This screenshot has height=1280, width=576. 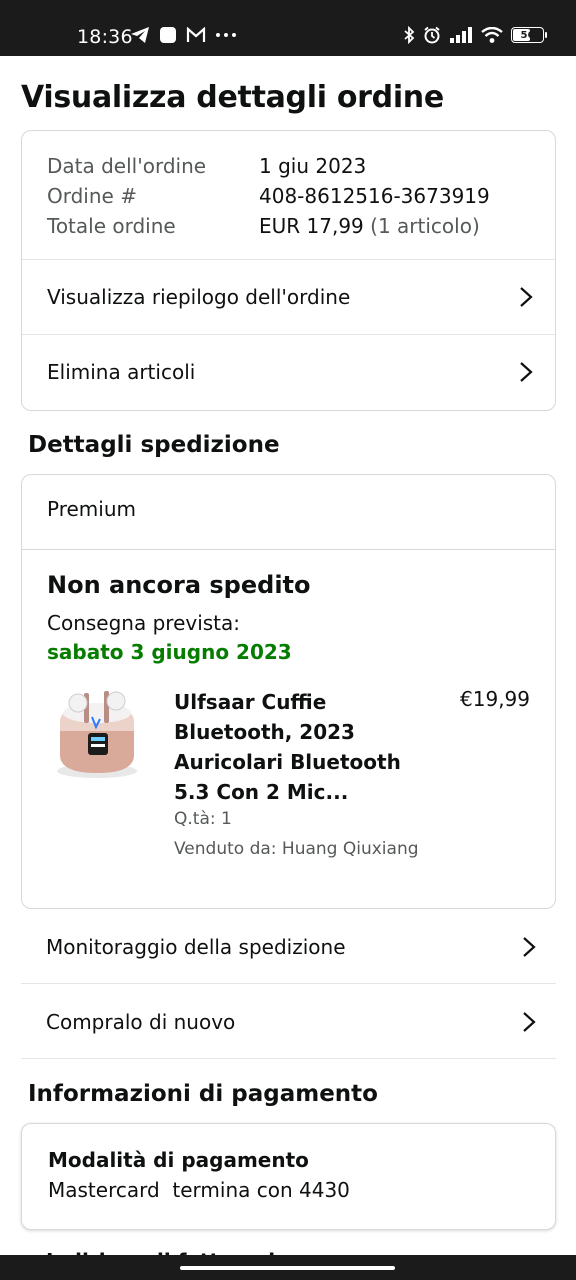 I want to click on more-dots-icon, so click(x=226, y=35).